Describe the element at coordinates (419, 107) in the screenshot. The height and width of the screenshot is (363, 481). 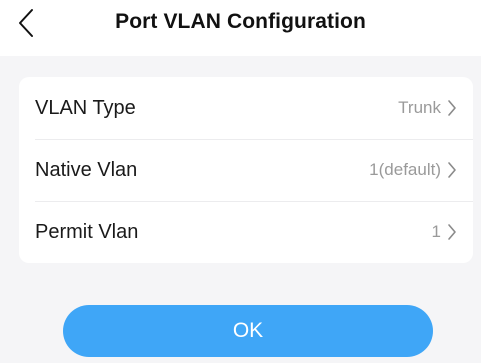
I see `vlan-type-value: Trunk` at that location.